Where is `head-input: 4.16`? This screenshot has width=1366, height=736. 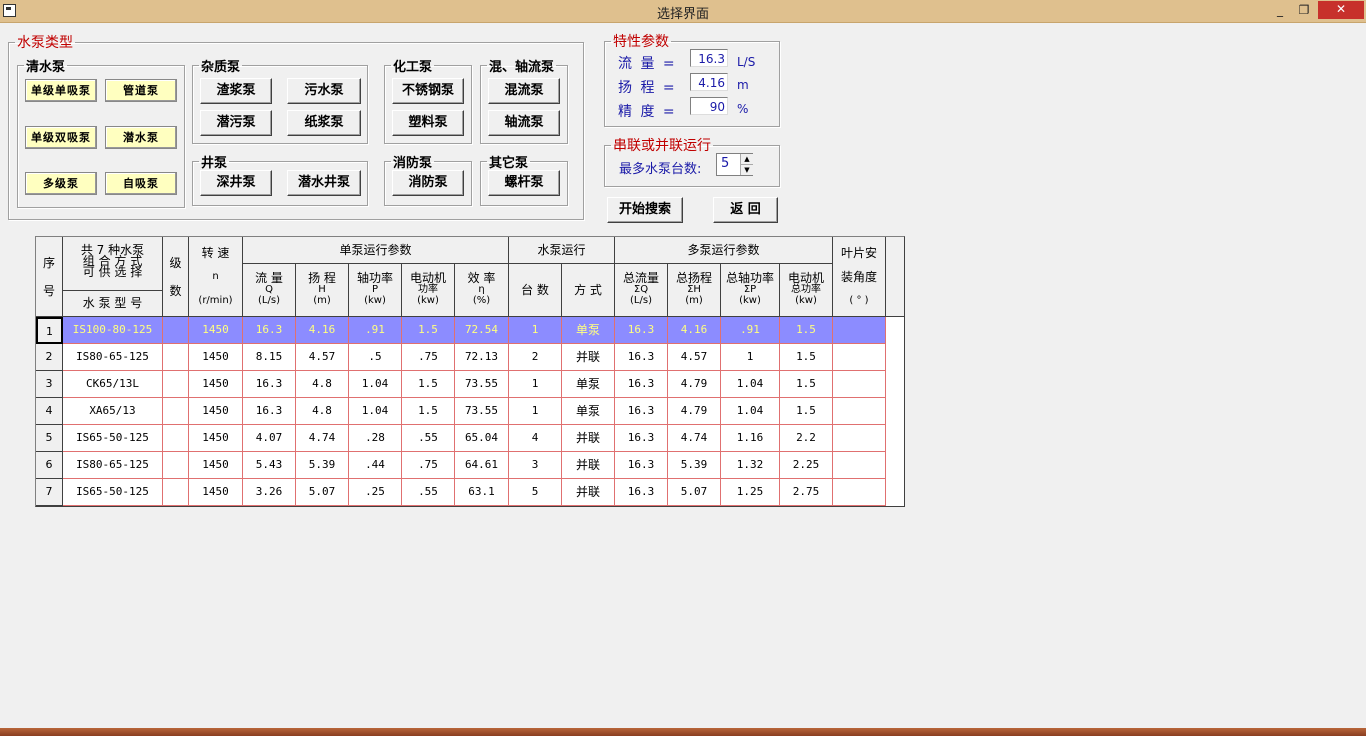 head-input: 4.16 is located at coordinates (709, 82).